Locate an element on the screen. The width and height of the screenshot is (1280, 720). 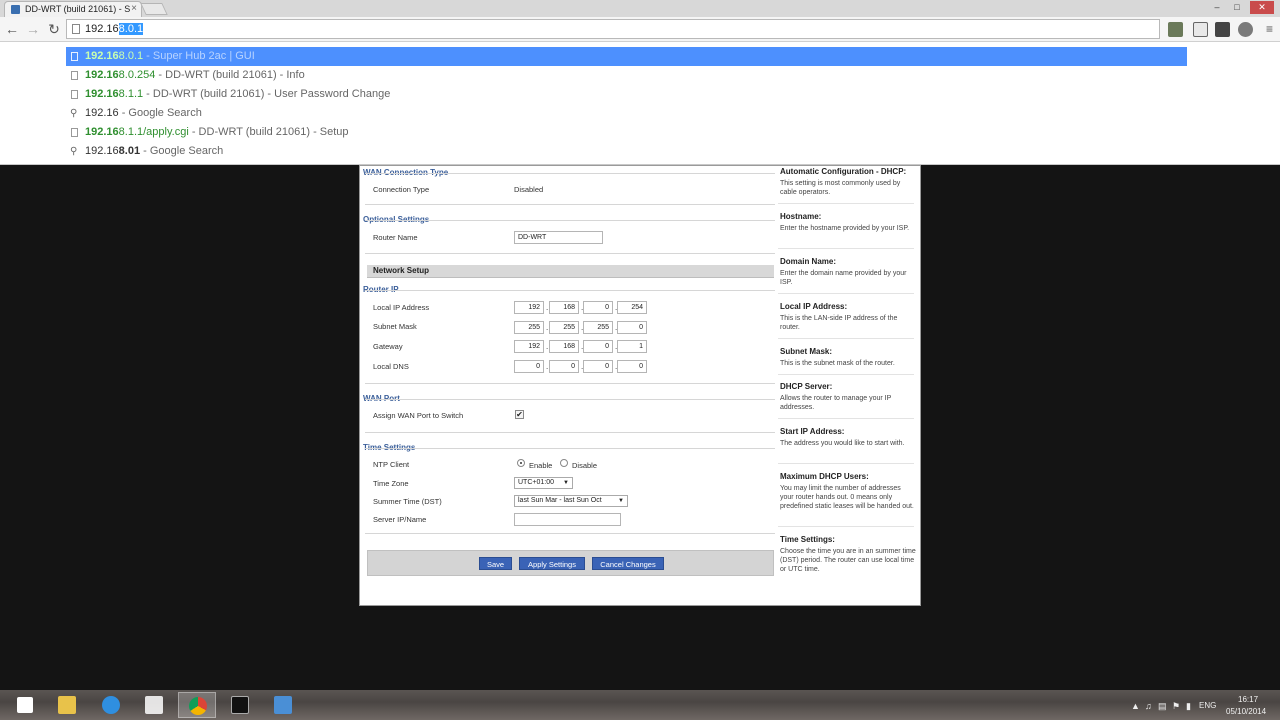
server-ip-label: Server IP/Name is located at coordinates (400, 519).